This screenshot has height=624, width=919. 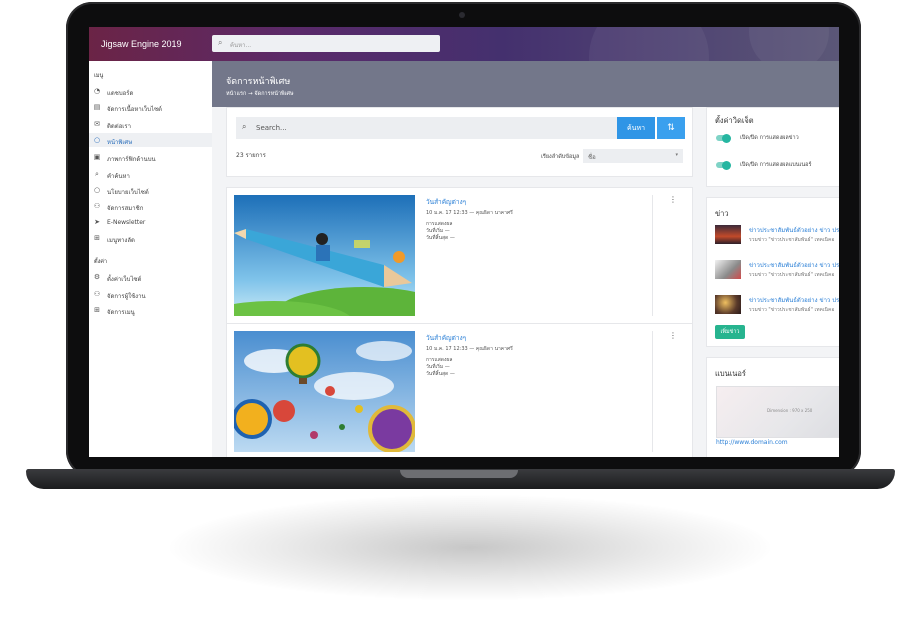 What do you see at coordinates (150, 91) in the screenshot?
I see `sidebar-item-dashboard: ◔ แดชบอร์ด` at bounding box center [150, 91].